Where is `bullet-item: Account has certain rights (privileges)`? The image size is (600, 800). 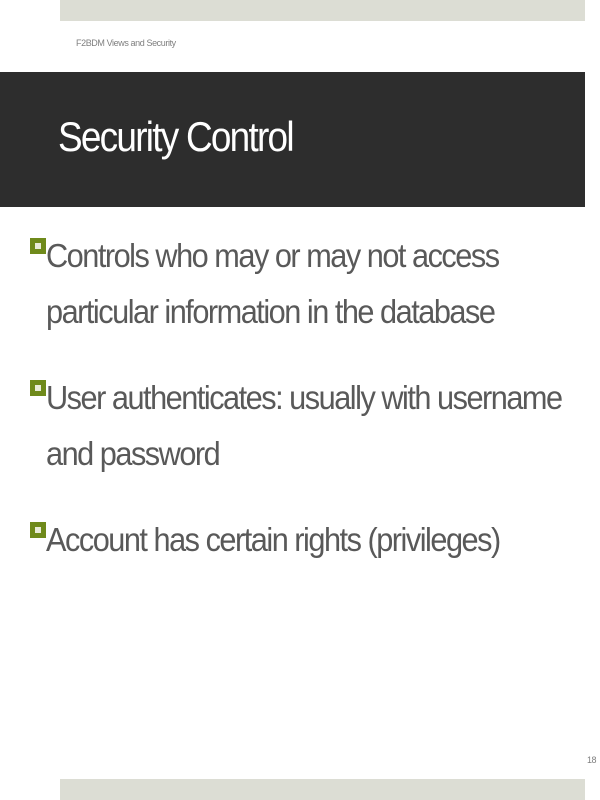 bullet-item: Account has certain rights (privileges) is located at coordinates (290, 540).